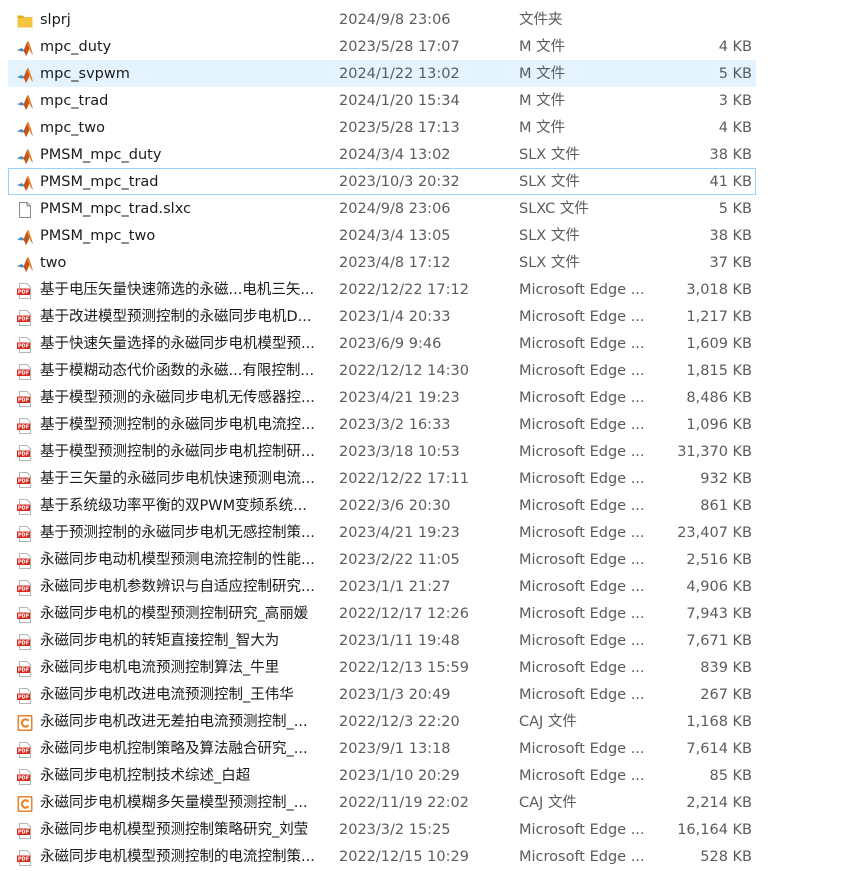 The height and width of the screenshot is (871, 842). I want to click on file-size: 4,906 KB, so click(719, 587).